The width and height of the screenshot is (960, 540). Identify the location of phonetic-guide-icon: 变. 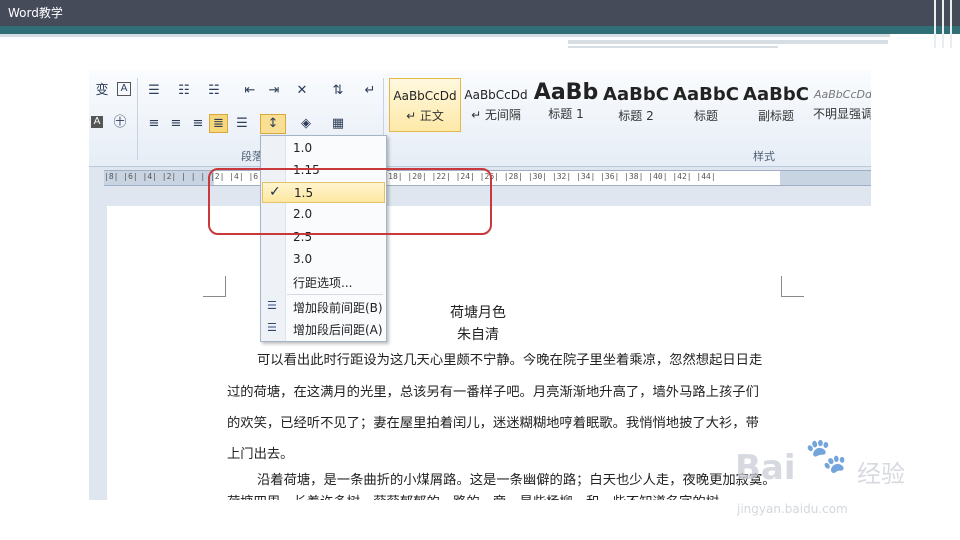
(102, 91).